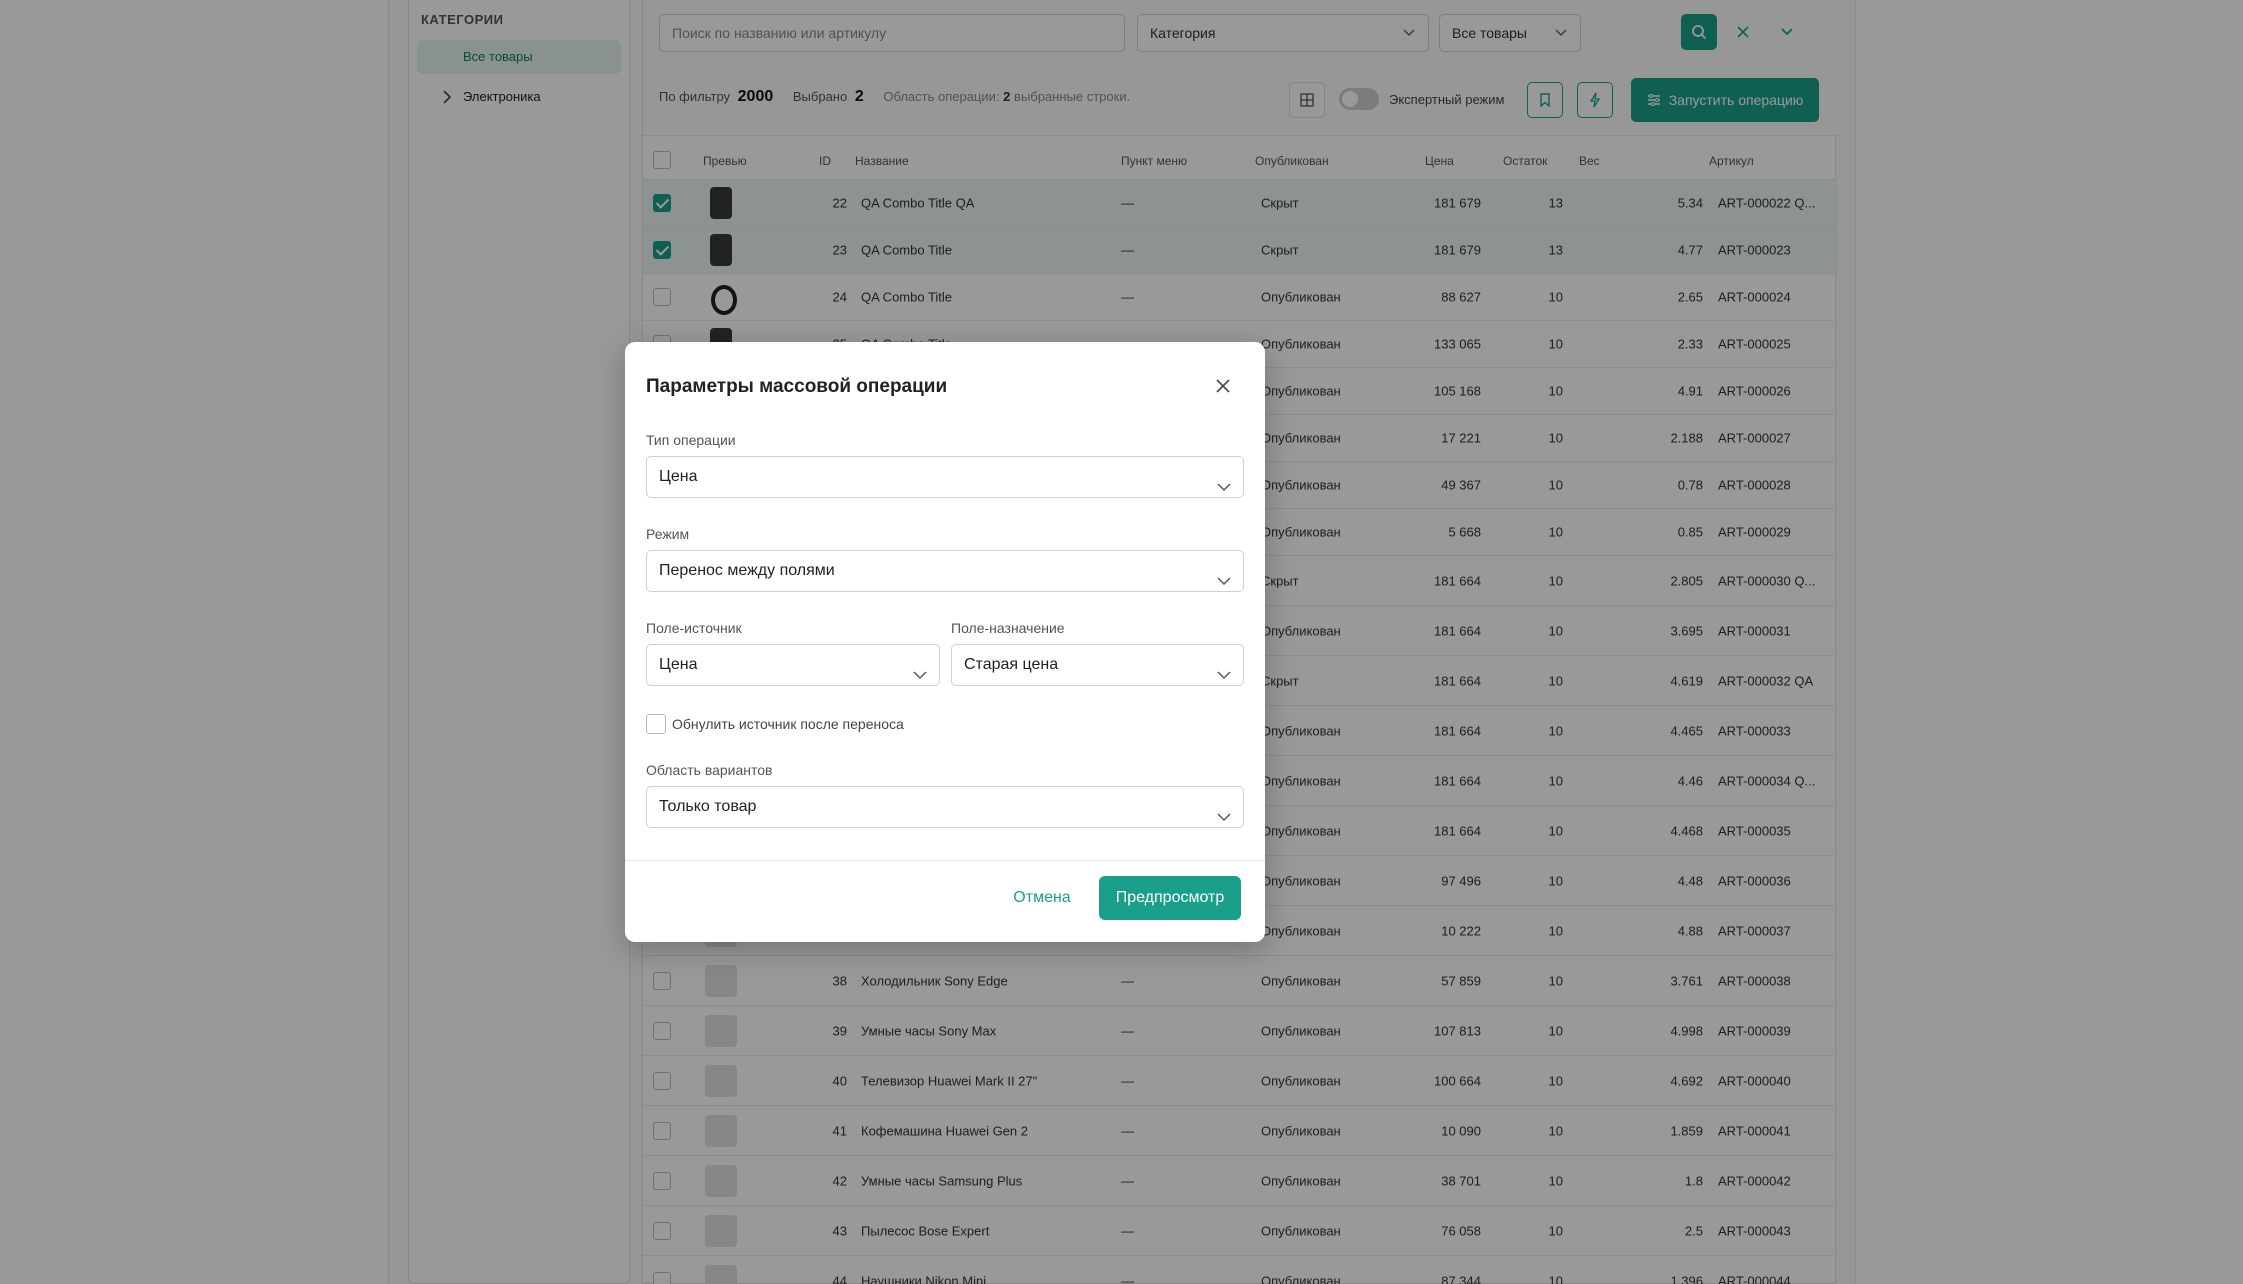 This screenshot has height=1284, width=2243. What do you see at coordinates (678, 664) in the screenshot?
I see `source-field-value: Цена` at bounding box center [678, 664].